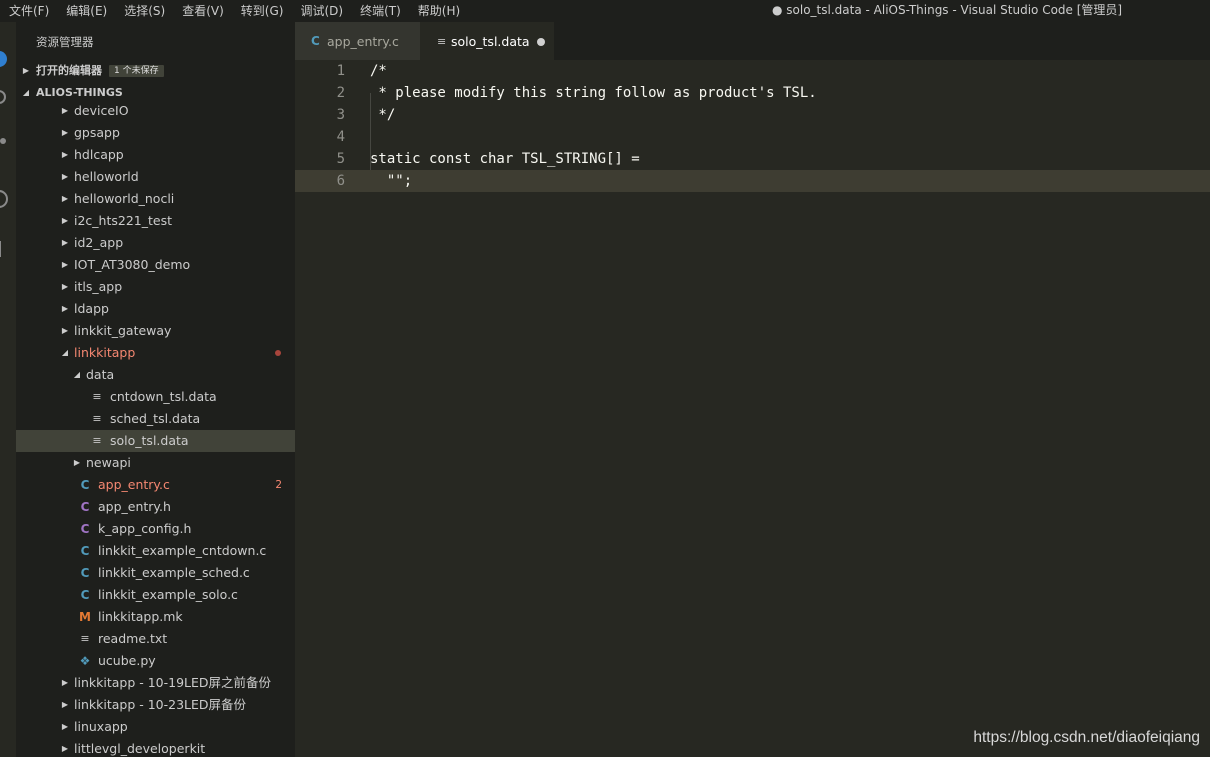 The height and width of the screenshot is (757, 1210). Describe the element at coordinates (363, 41) in the screenshot. I see `tab-label: app_entry.c` at that location.